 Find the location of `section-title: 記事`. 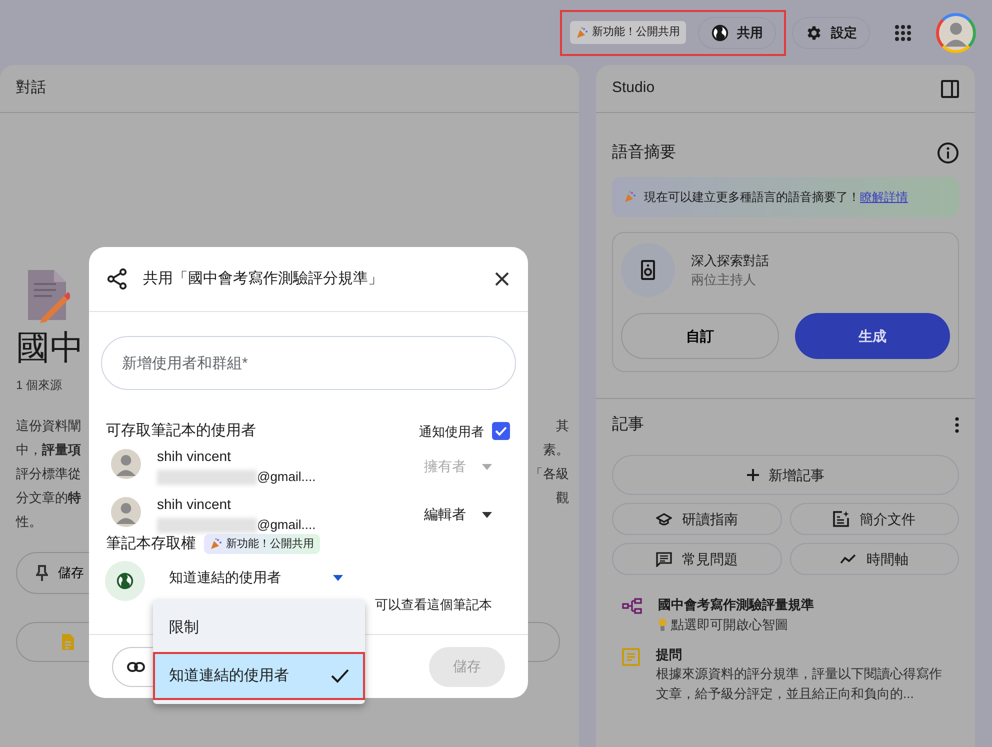

section-title: 記事 is located at coordinates (628, 424).